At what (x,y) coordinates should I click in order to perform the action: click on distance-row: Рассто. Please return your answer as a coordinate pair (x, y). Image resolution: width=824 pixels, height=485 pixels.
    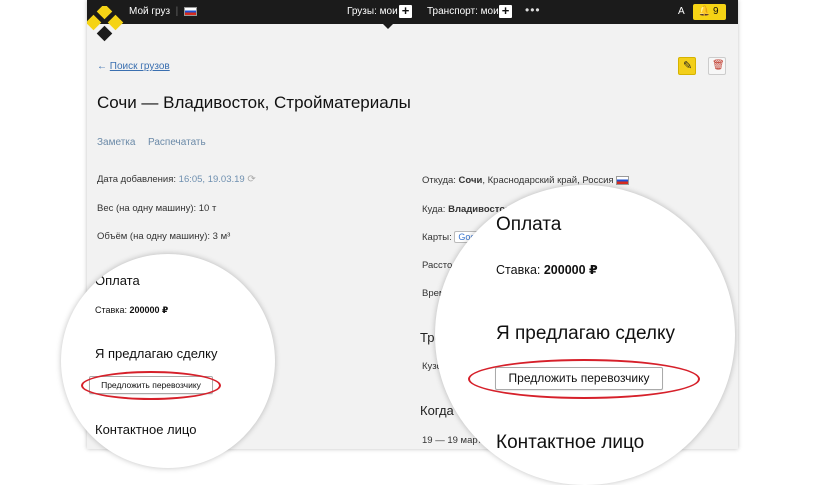
    Looking at the image, I should click on (437, 265).